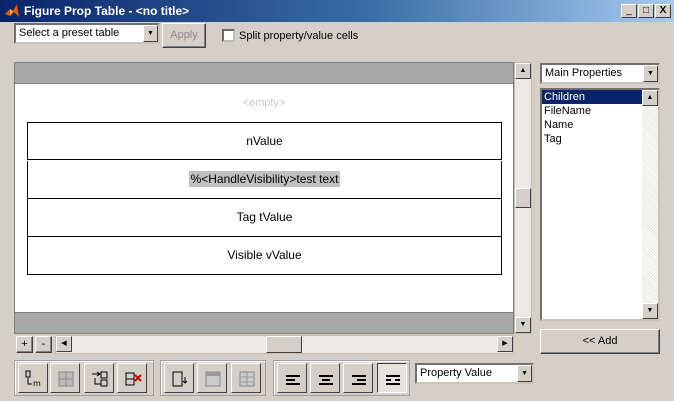  I want to click on property-category-value: Main Properties, so click(584, 73).